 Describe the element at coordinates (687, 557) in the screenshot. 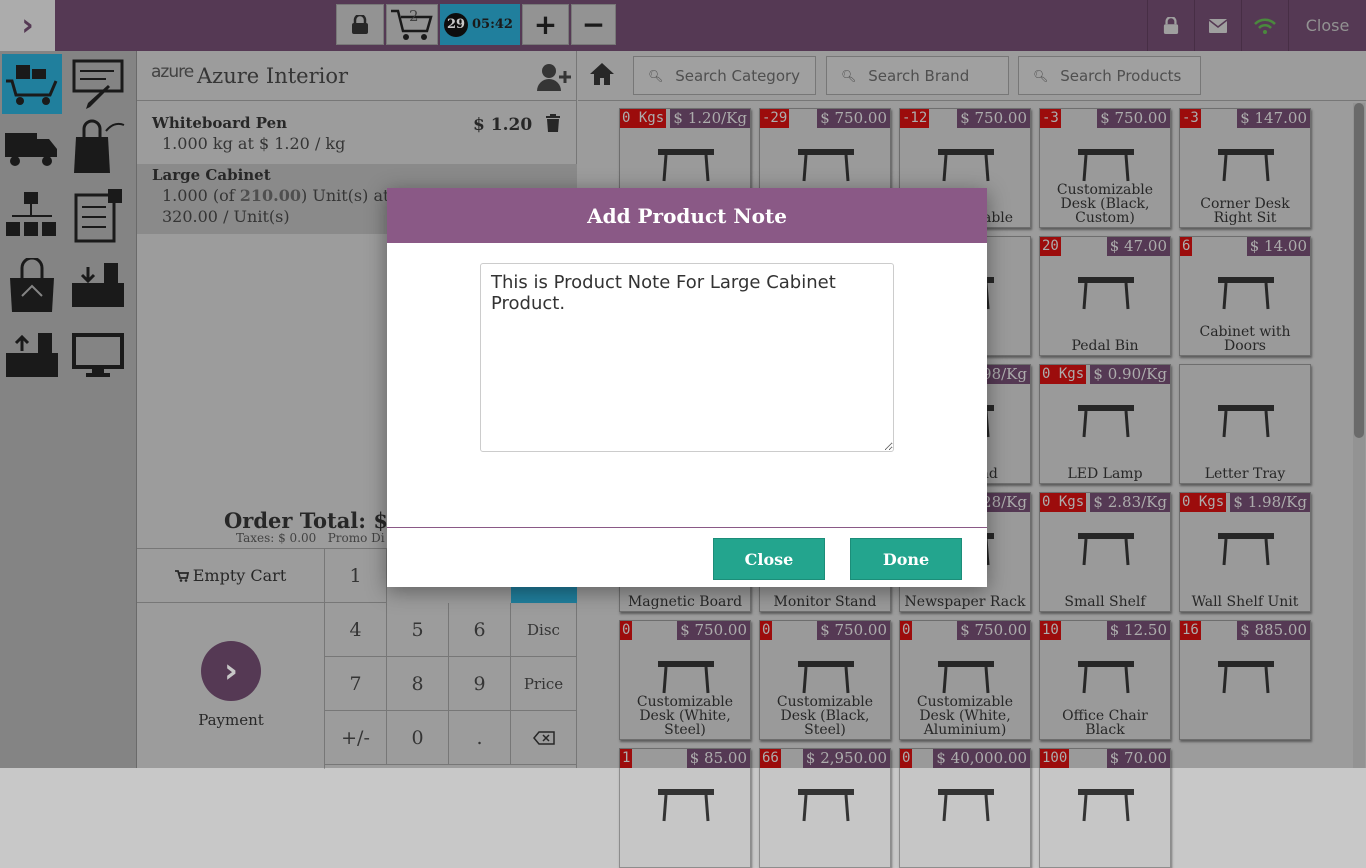

I see `dialog-footer: Close Done` at that location.